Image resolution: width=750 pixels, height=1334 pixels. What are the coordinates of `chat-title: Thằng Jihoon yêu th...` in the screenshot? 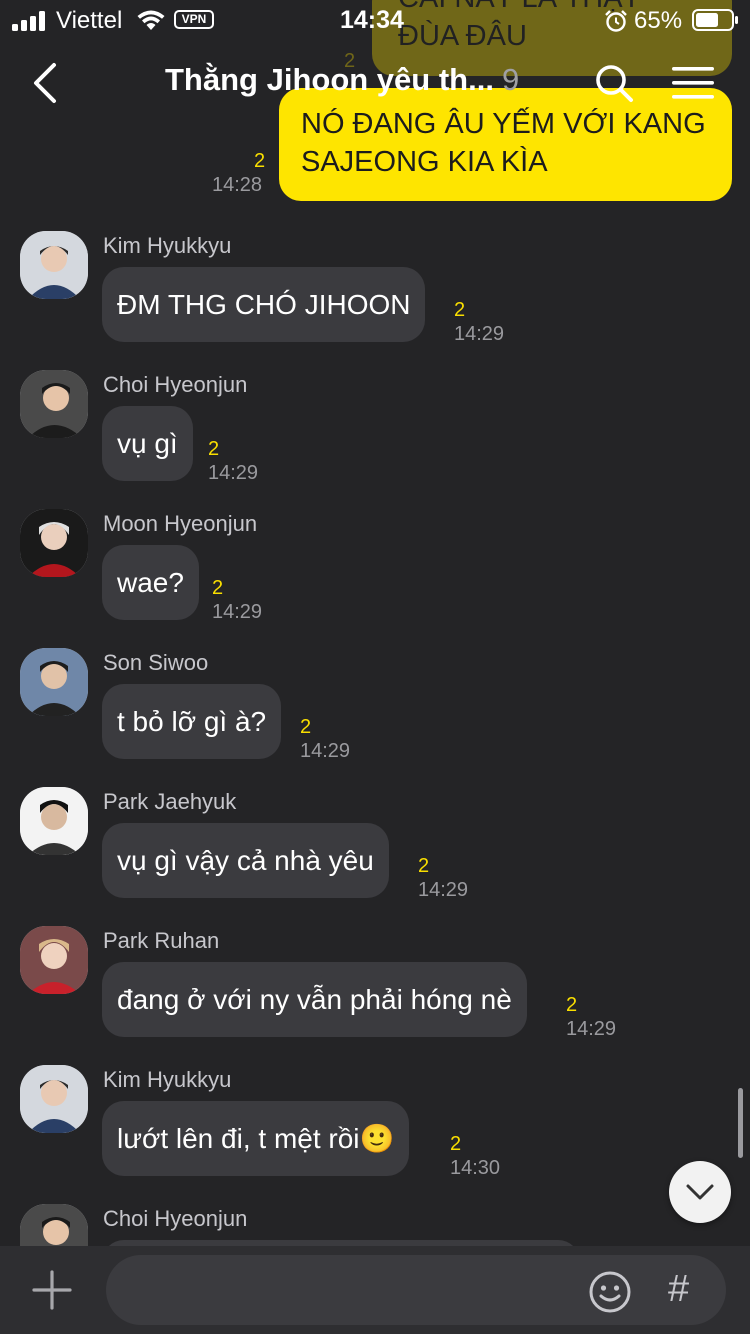 It's located at (329, 79).